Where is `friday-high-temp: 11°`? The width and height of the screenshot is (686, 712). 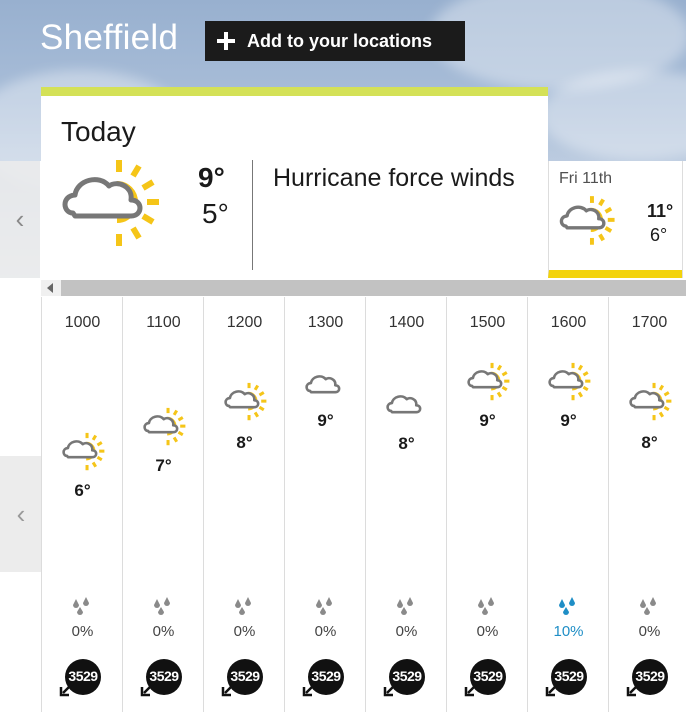
friday-high-temp: 11° is located at coordinates (660, 211).